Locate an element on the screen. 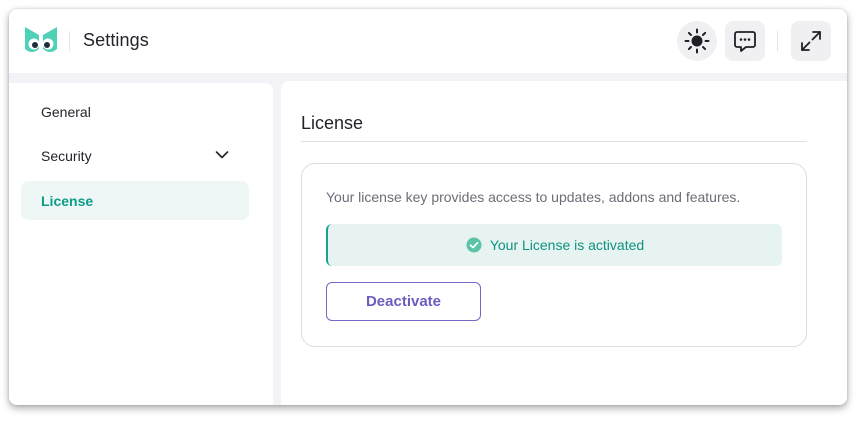 The image size is (868, 426). section-title: License is located at coordinates (332, 123).